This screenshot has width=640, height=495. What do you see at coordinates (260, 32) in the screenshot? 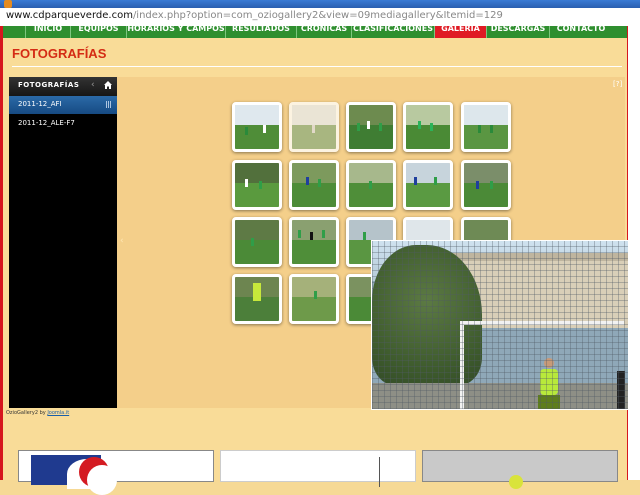
I see `nav-item-resultados: RESULTADOS` at bounding box center [260, 32].